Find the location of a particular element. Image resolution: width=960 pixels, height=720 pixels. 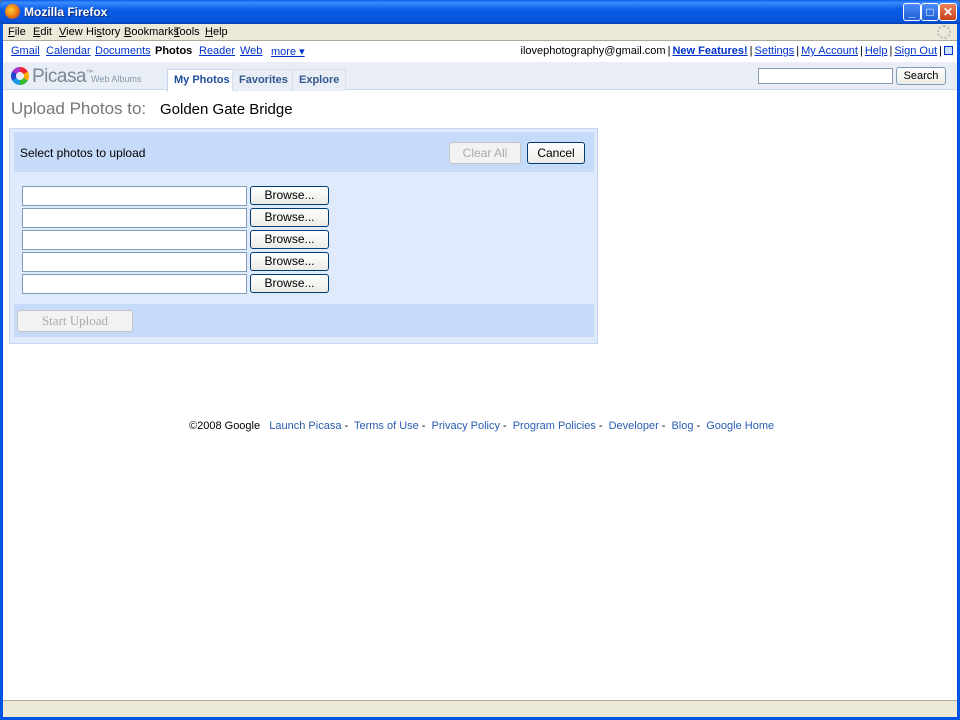

select-photos-text: Select photos to upload is located at coordinates (83, 153).